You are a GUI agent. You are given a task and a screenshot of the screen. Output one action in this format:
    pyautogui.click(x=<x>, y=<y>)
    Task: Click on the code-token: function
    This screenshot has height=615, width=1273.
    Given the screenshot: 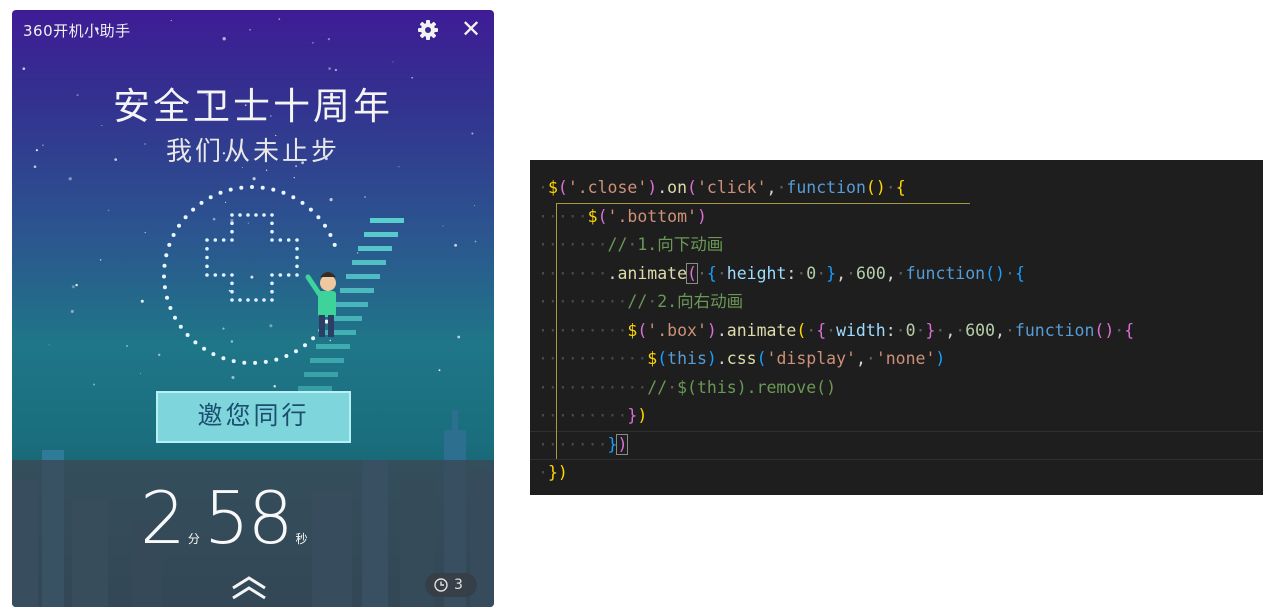 What is the action you would take?
    pyautogui.click(x=826, y=187)
    